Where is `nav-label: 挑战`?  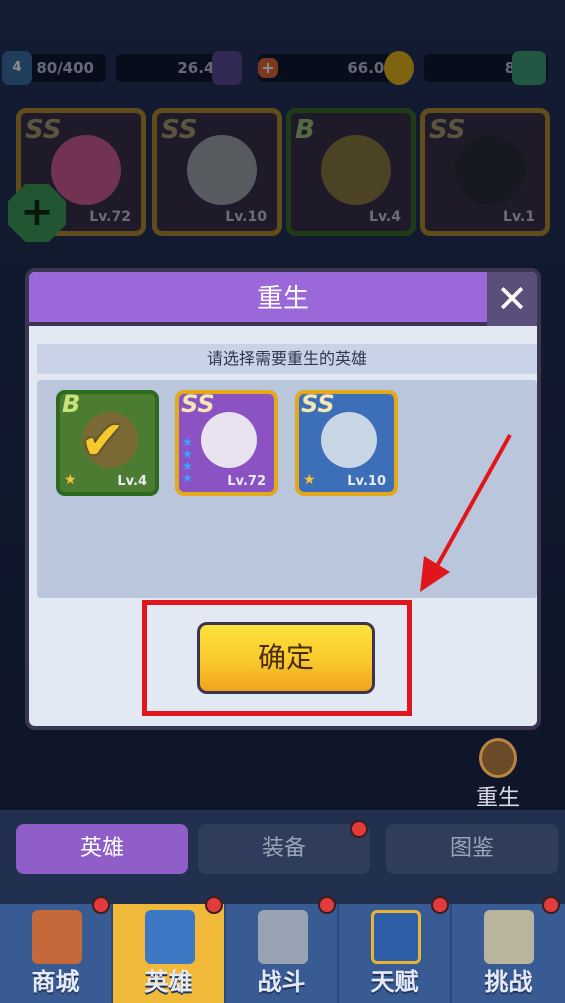 nav-label: 挑战 is located at coordinates (508, 982).